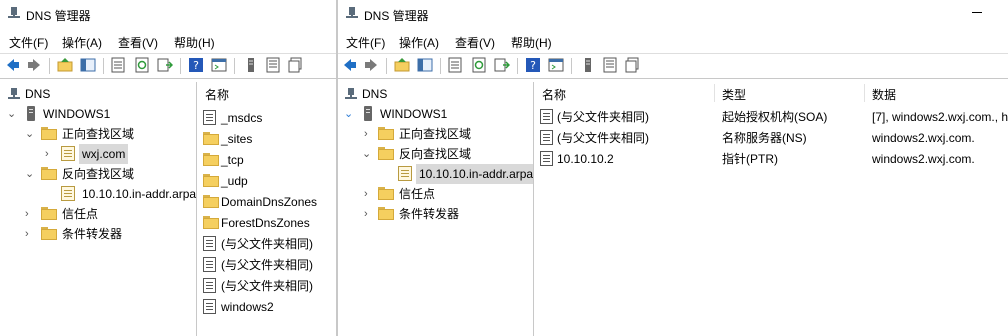 Image resolution: width=1008 pixels, height=336 pixels. I want to click on column-header-data: 数据, so click(884, 94).